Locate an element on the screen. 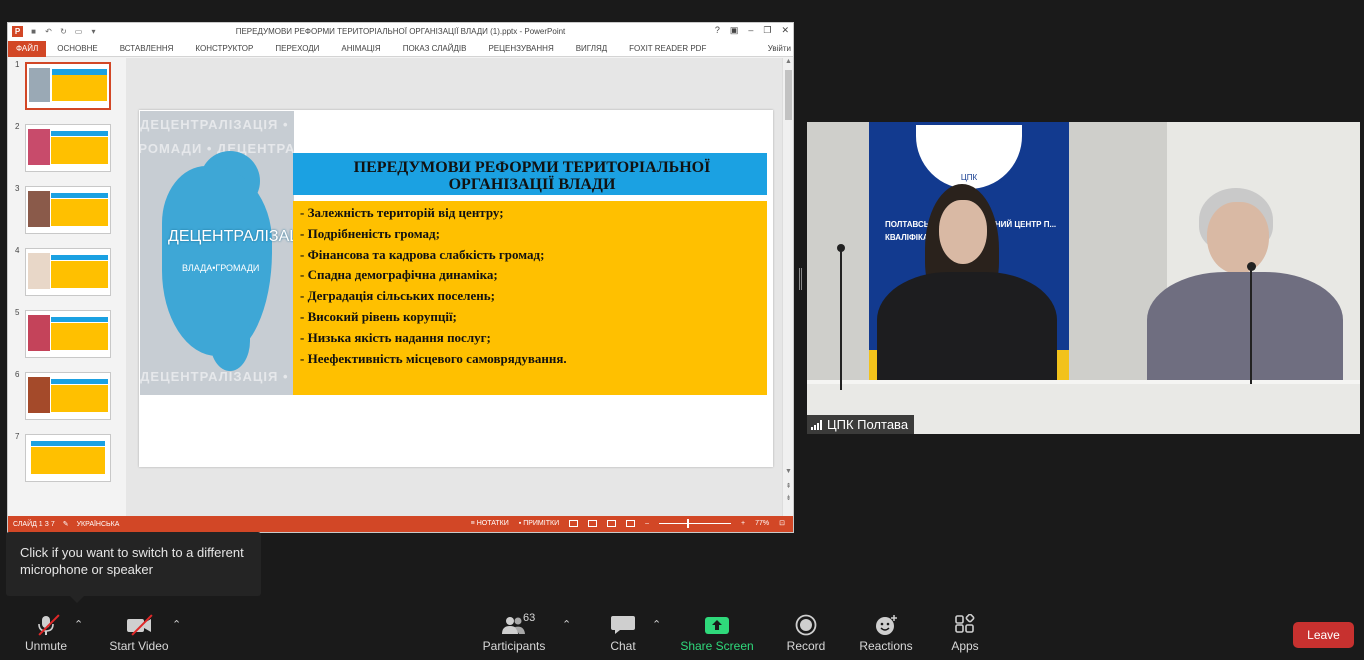 The width and height of the screenshot is (1364, 660). language-indicator: УКРАЇНСЬКА is located at coordinates (98, 524).